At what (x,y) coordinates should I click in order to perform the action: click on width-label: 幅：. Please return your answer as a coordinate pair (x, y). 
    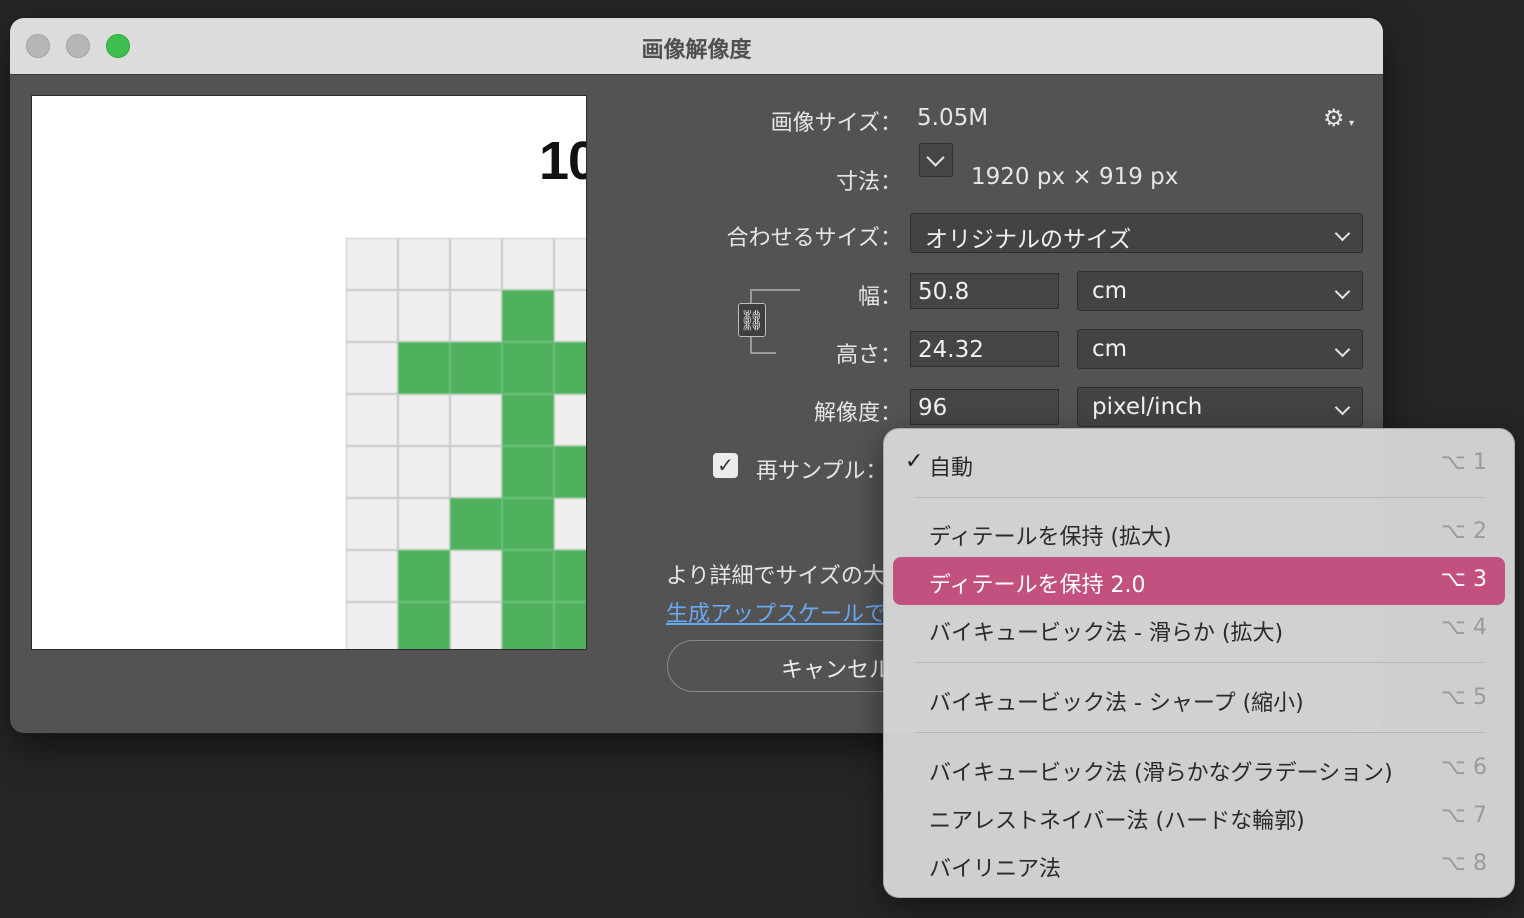
    Looking at the image, I should click on (879, 297).